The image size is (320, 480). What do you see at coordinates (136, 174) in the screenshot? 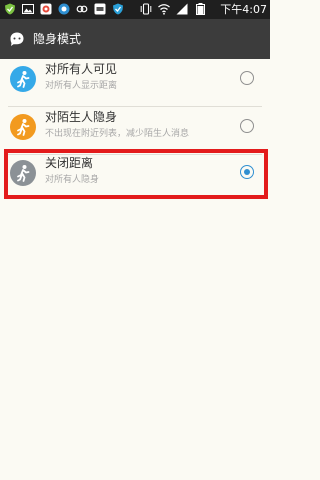
I see `selection-highlight` at bounding box center [136, 174].